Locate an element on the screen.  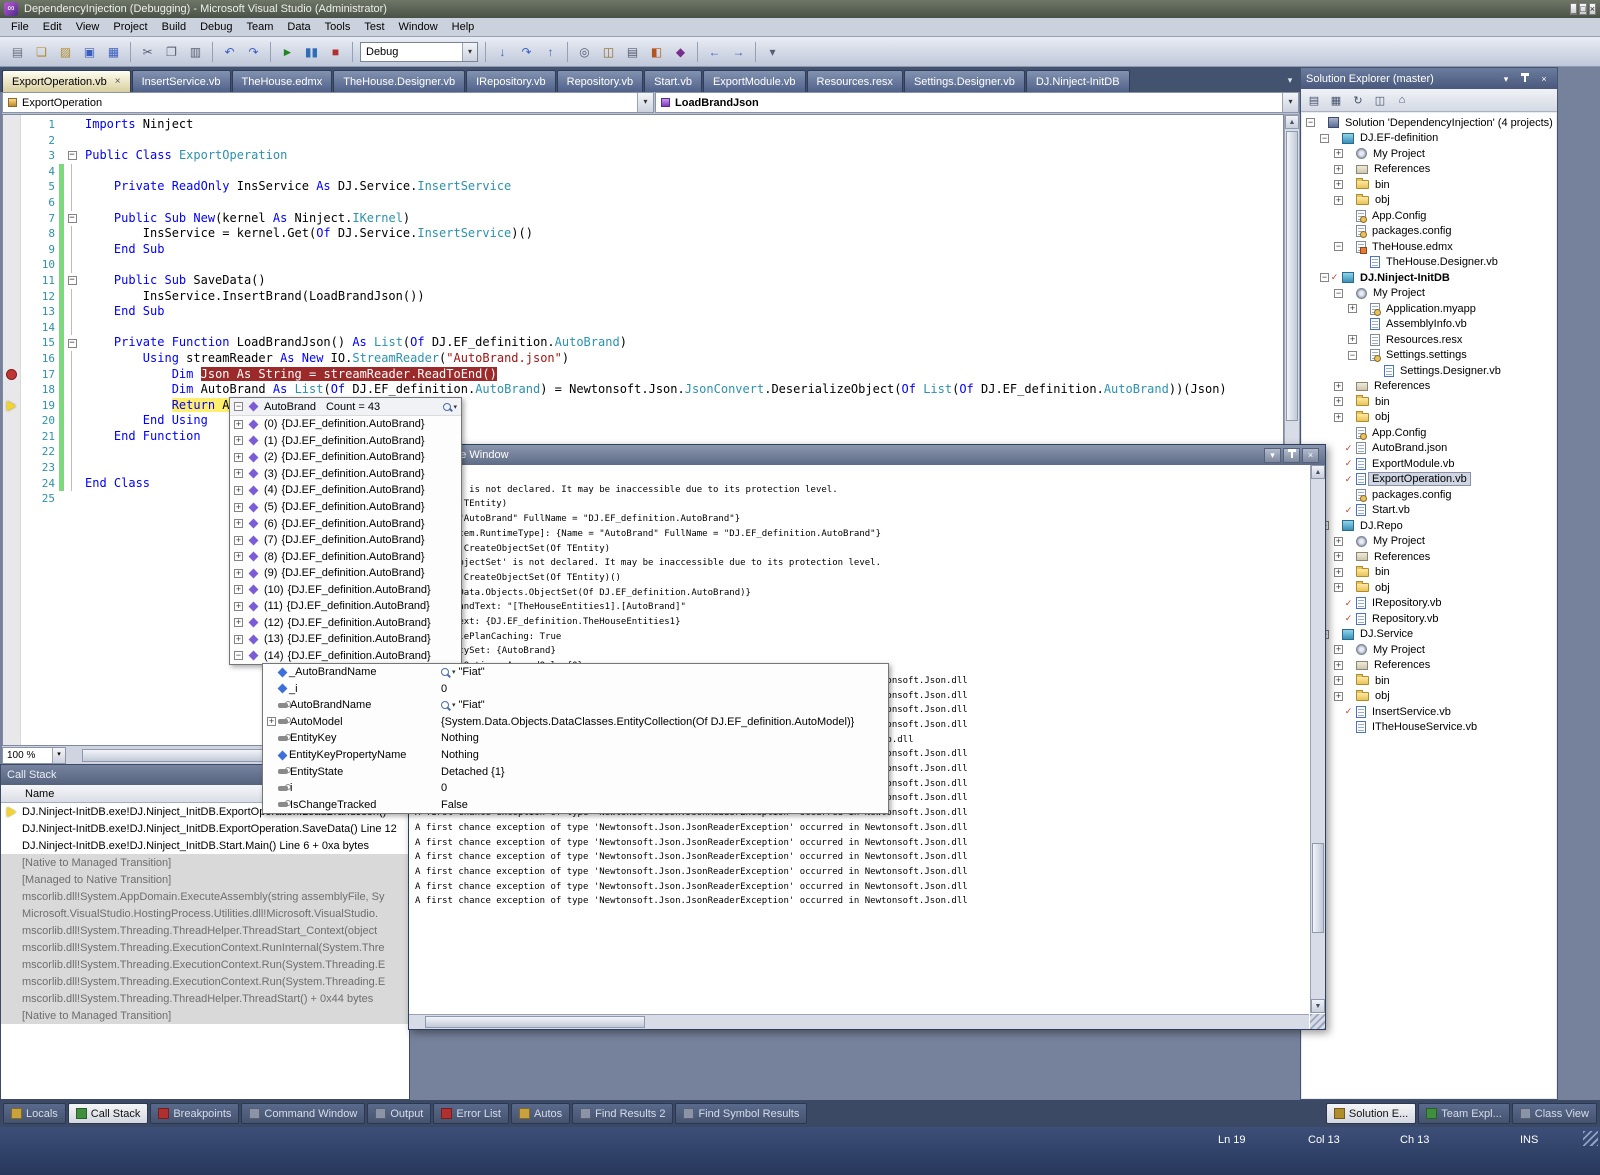
code-line: 6 is located at coordinates (643, 202).